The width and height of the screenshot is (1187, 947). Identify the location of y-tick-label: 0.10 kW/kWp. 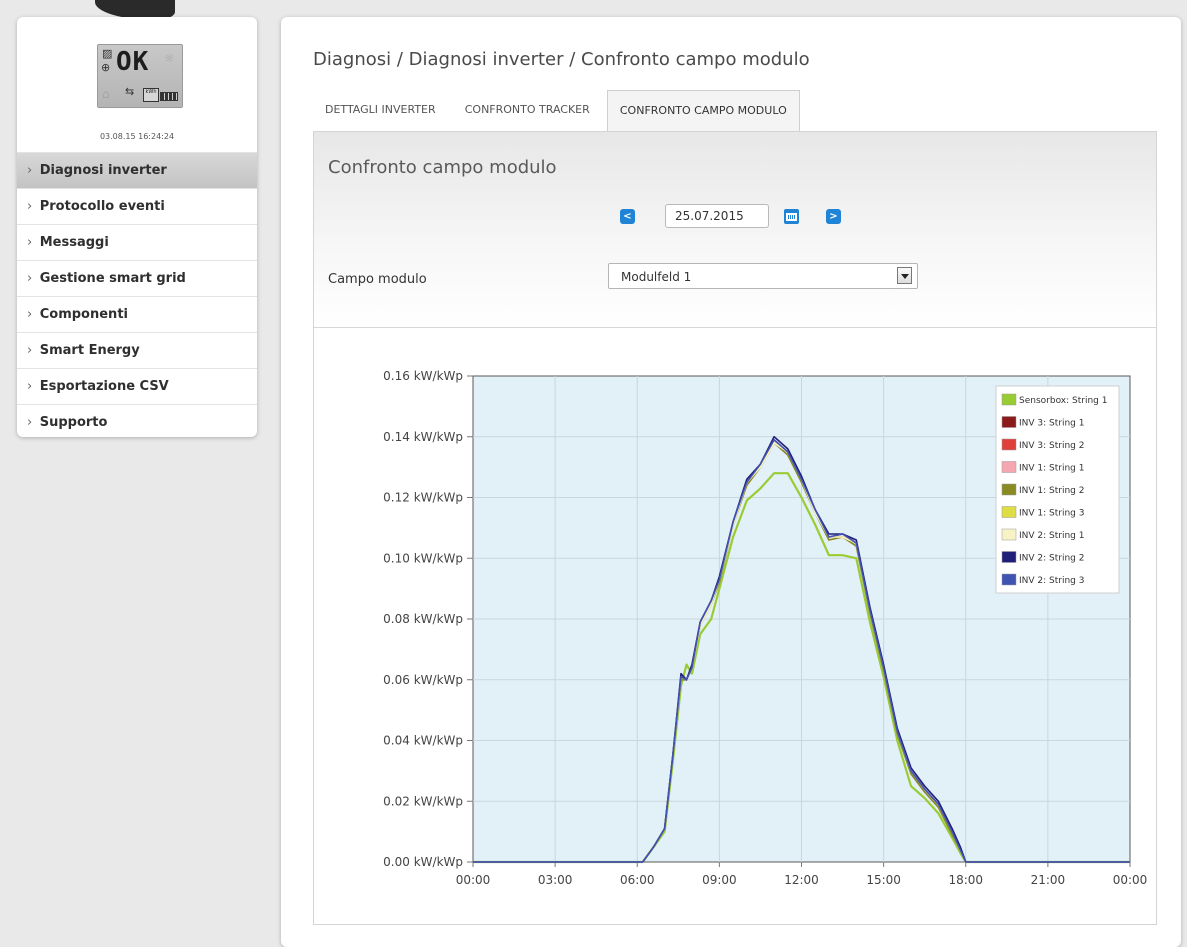
(423, 558).